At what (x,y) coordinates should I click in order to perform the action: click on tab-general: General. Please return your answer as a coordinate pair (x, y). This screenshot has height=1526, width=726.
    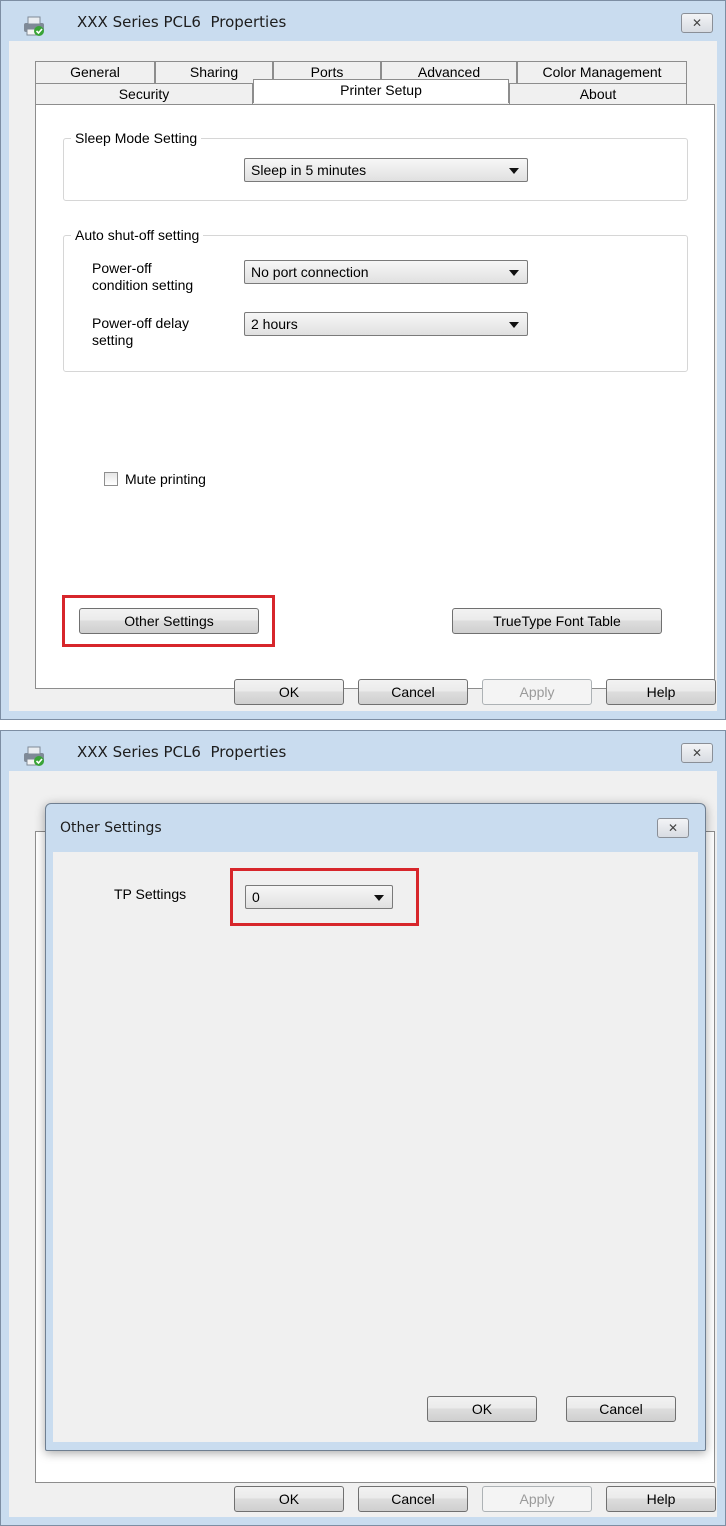
    Looking at the image, I should click on (95, 72).